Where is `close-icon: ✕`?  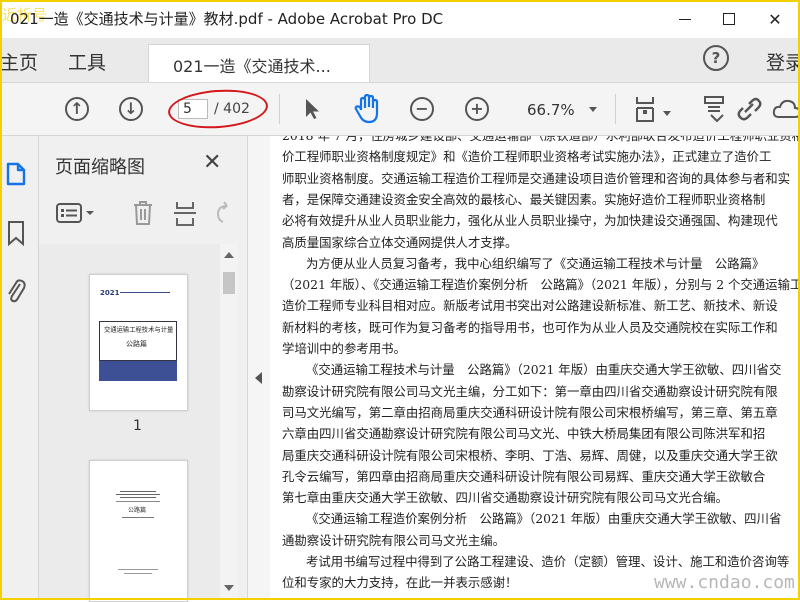
close-icon: ✕ is located at coordinates (775, 19).